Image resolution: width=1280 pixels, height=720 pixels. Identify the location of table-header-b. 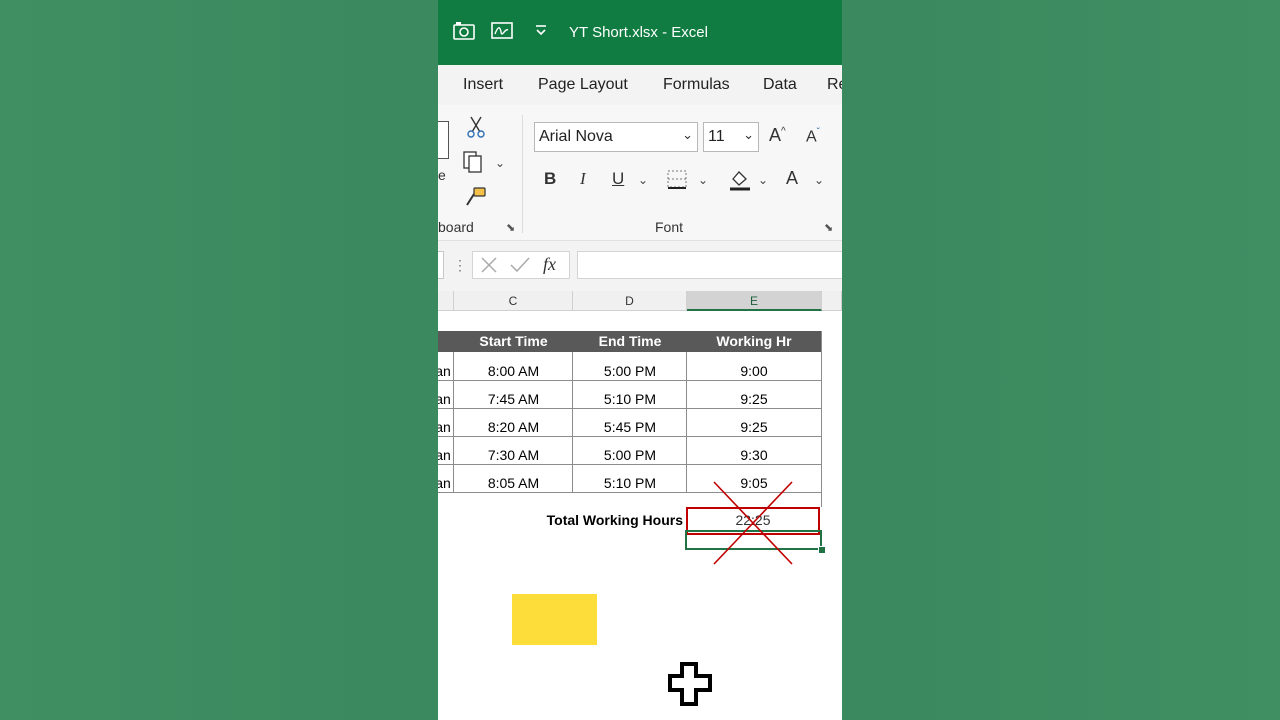
(446, 341).